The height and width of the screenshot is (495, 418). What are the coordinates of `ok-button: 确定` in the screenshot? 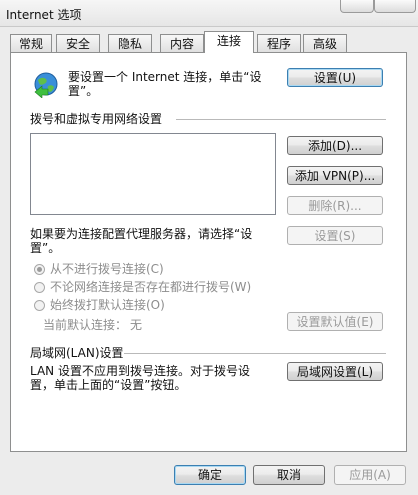 It's located at (210, 475).